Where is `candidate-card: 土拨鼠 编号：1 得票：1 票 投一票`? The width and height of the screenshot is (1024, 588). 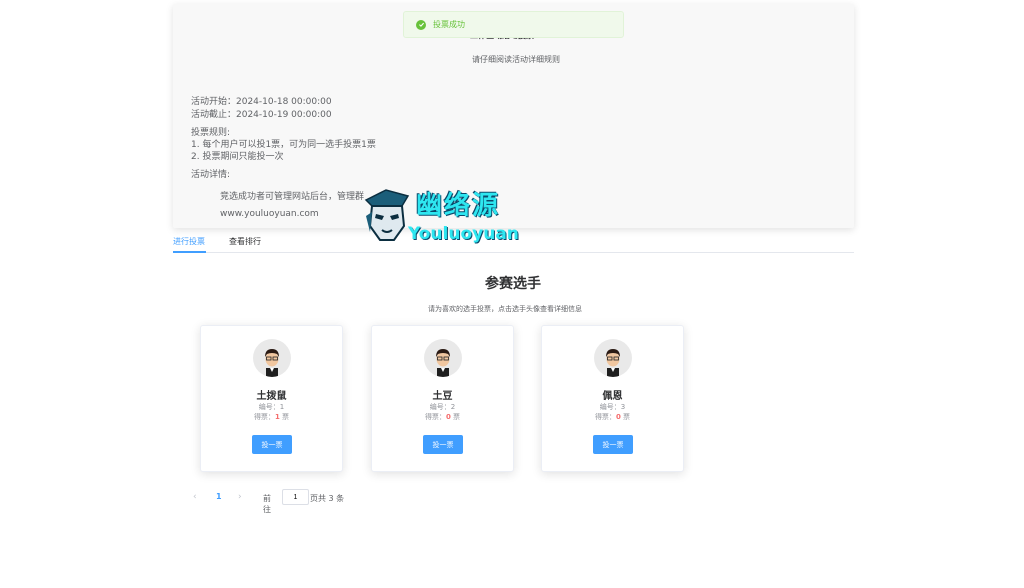
candidate-card: 土拨鼠 编号：1 得票：1 票 投一票 is located at coordinates (271, 398).